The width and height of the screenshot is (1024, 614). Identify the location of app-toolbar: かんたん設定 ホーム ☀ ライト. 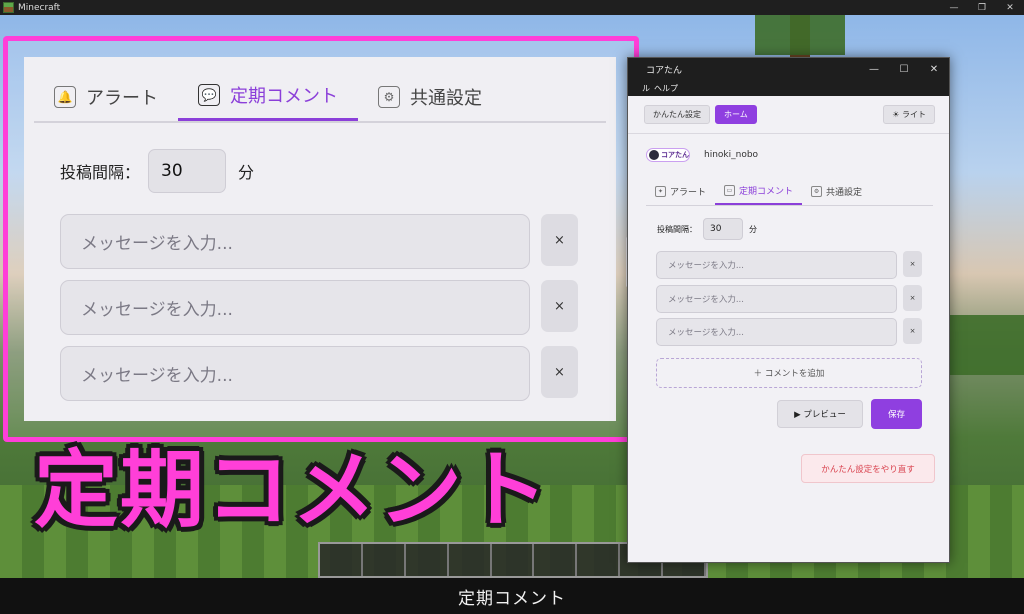
(788, 115).